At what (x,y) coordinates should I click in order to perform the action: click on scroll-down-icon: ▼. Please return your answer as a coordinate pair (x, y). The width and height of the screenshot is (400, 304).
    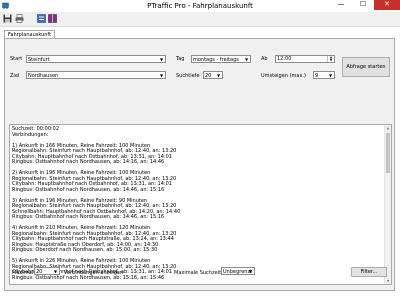
    Looking at the image, I should click on (388, 281).